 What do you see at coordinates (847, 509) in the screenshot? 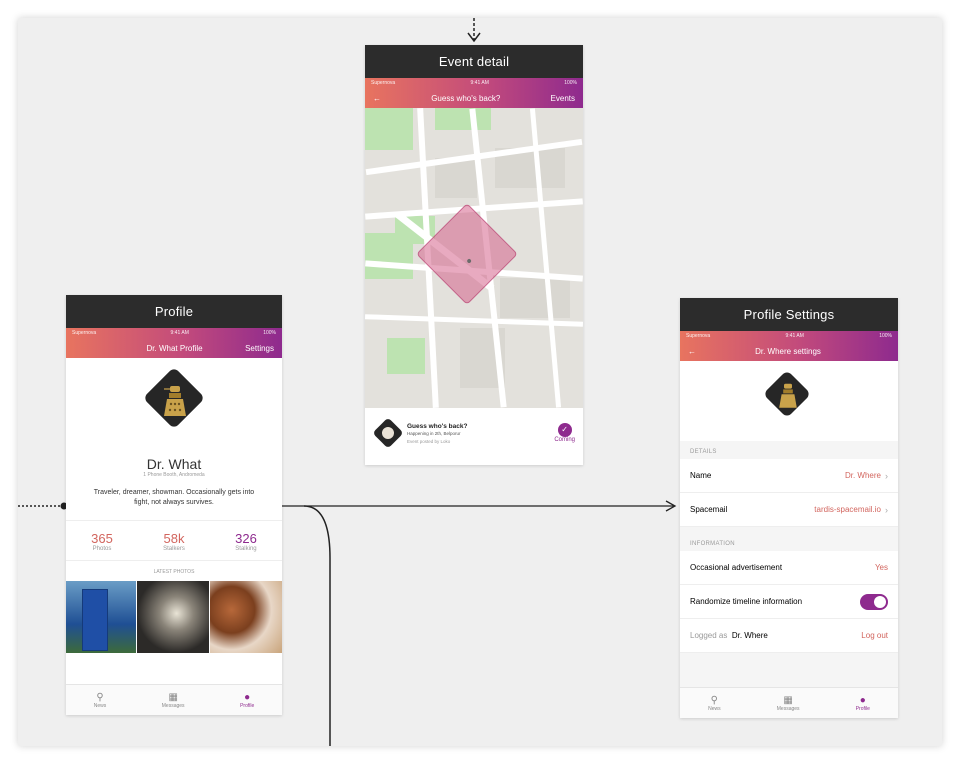
I see `spacemail-value: tardis-spacemail.io` at bounding box center [847, 509].